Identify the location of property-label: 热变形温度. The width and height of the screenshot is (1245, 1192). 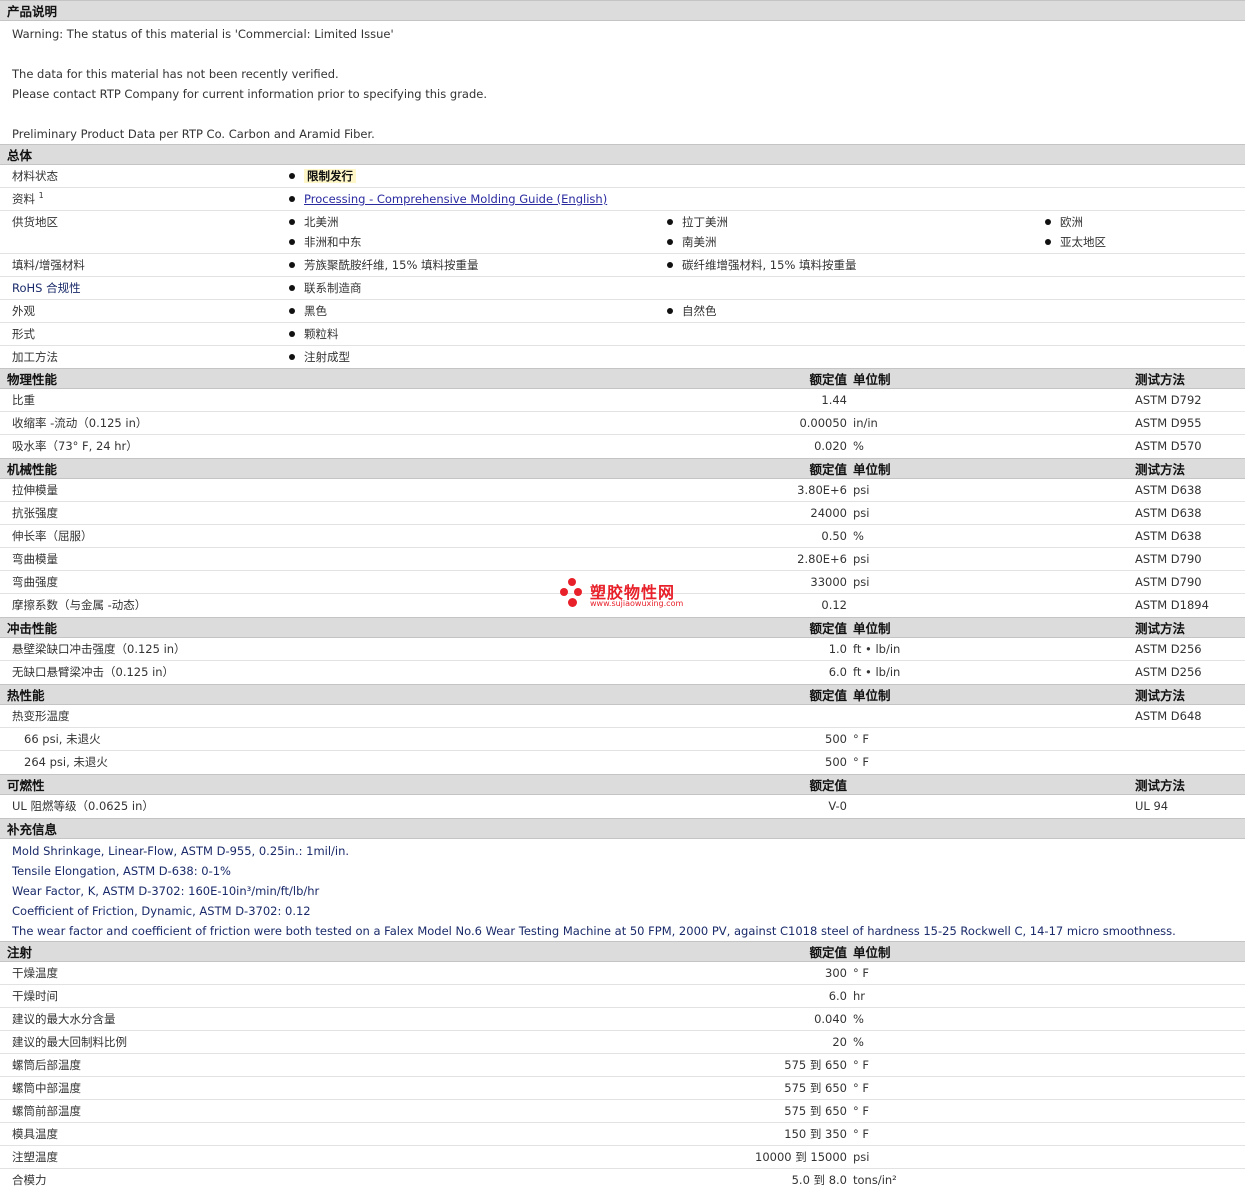
(41, 716).